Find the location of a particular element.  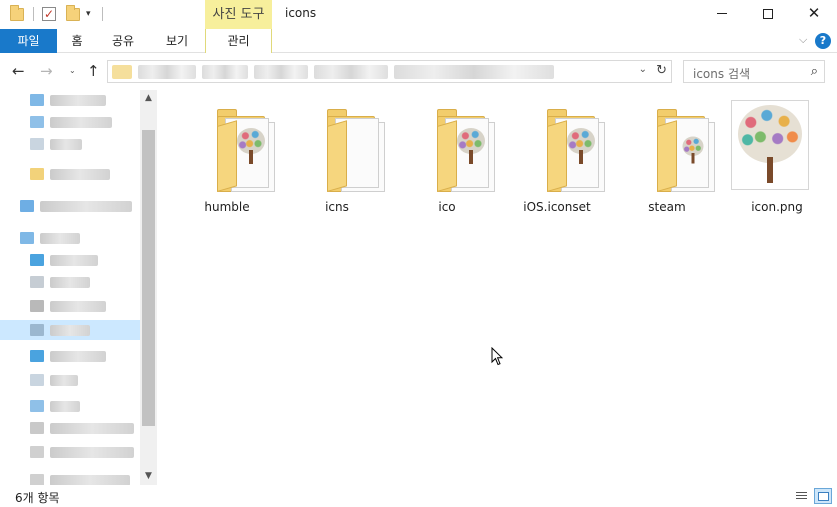

item-count-text: 6개 항목 is located at coordinates (37, 498).